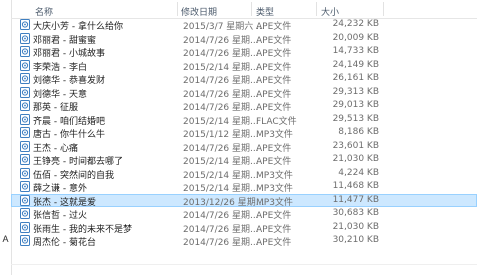 The height and width of the screenshot is (275, 477). I want to click on column-header-name: 名称, so click(44, 11).